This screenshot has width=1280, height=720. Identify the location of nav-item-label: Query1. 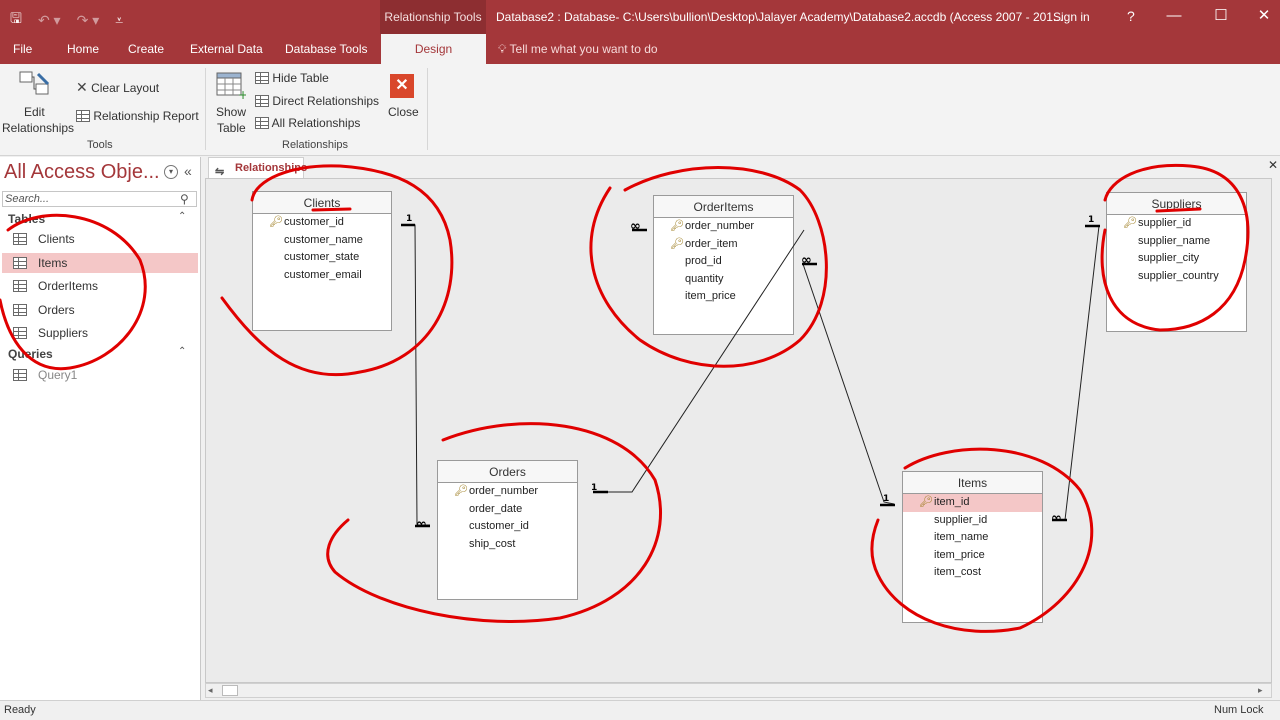
(58, 375).